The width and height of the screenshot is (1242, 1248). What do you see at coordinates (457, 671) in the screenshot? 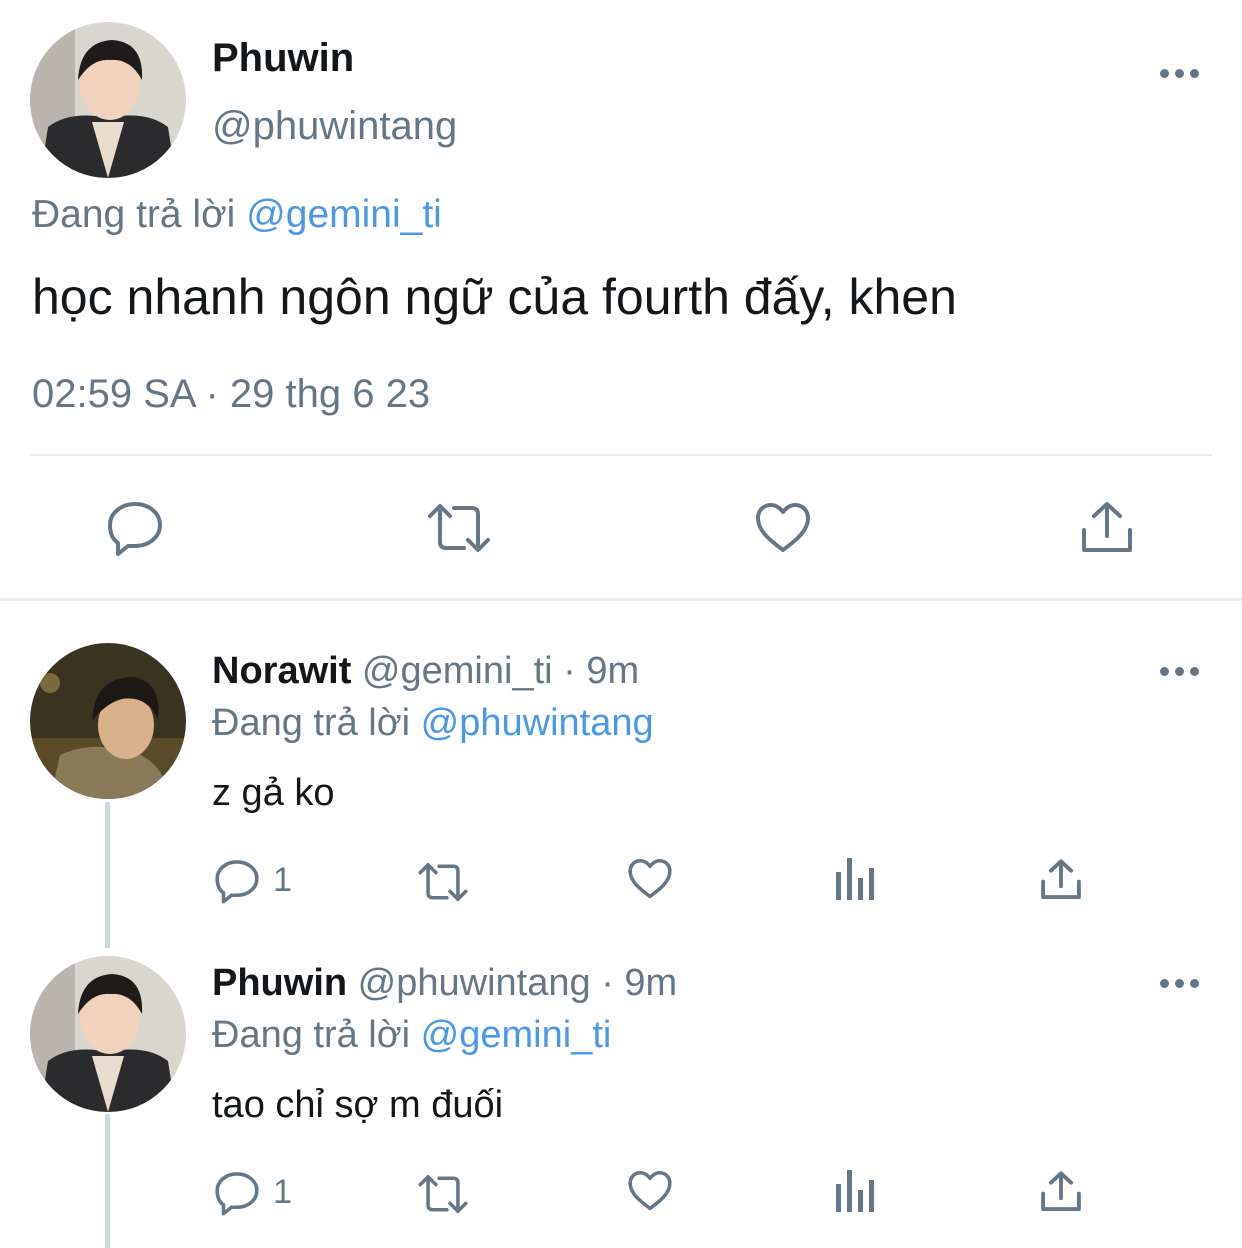
I see `reply-handle: @gemini_ti` at bounding box center [457, 671].